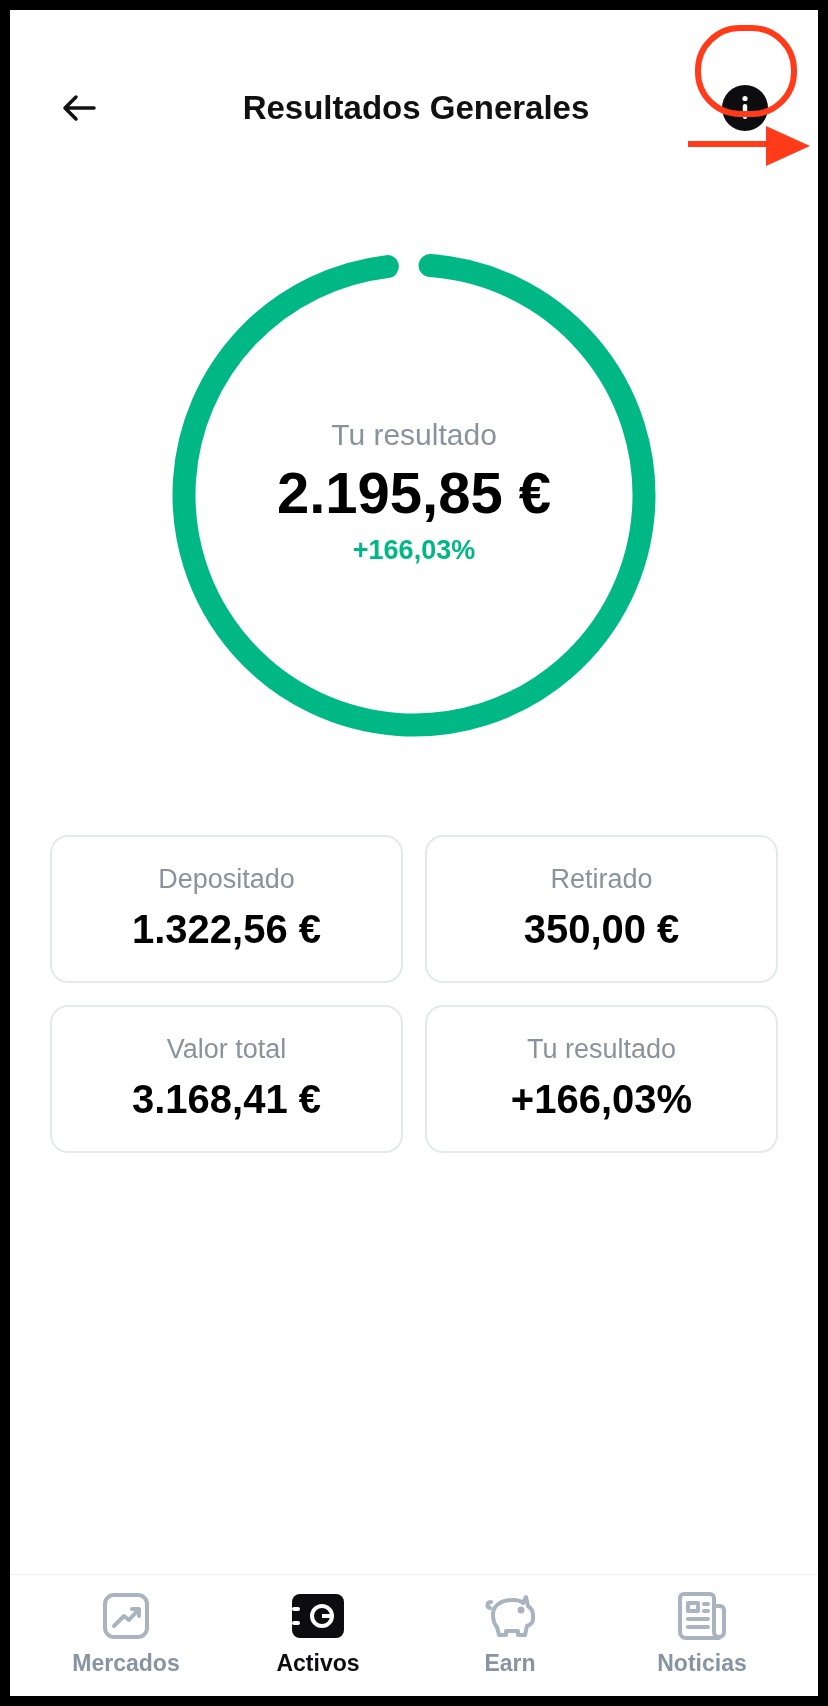 This screenshot has width=828, height=1706. I want to click on back-arrow-icon, so click(79, 107).